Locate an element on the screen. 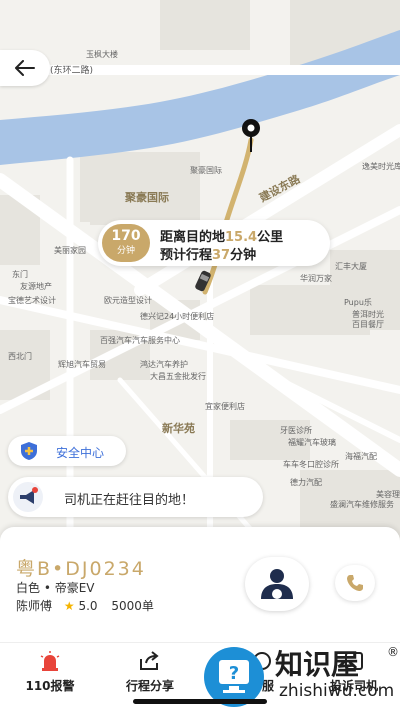 The height and width of the screenshot is (711, 400). driver-icon is located at coordinates (277, 584).